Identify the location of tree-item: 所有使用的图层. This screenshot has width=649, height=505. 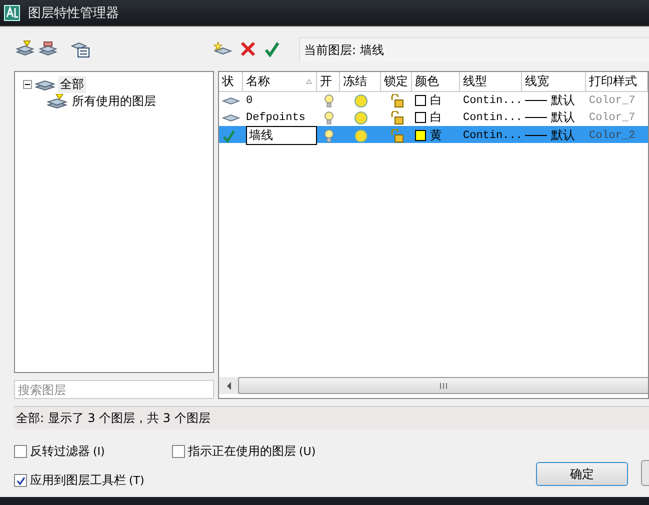
(114, 101).